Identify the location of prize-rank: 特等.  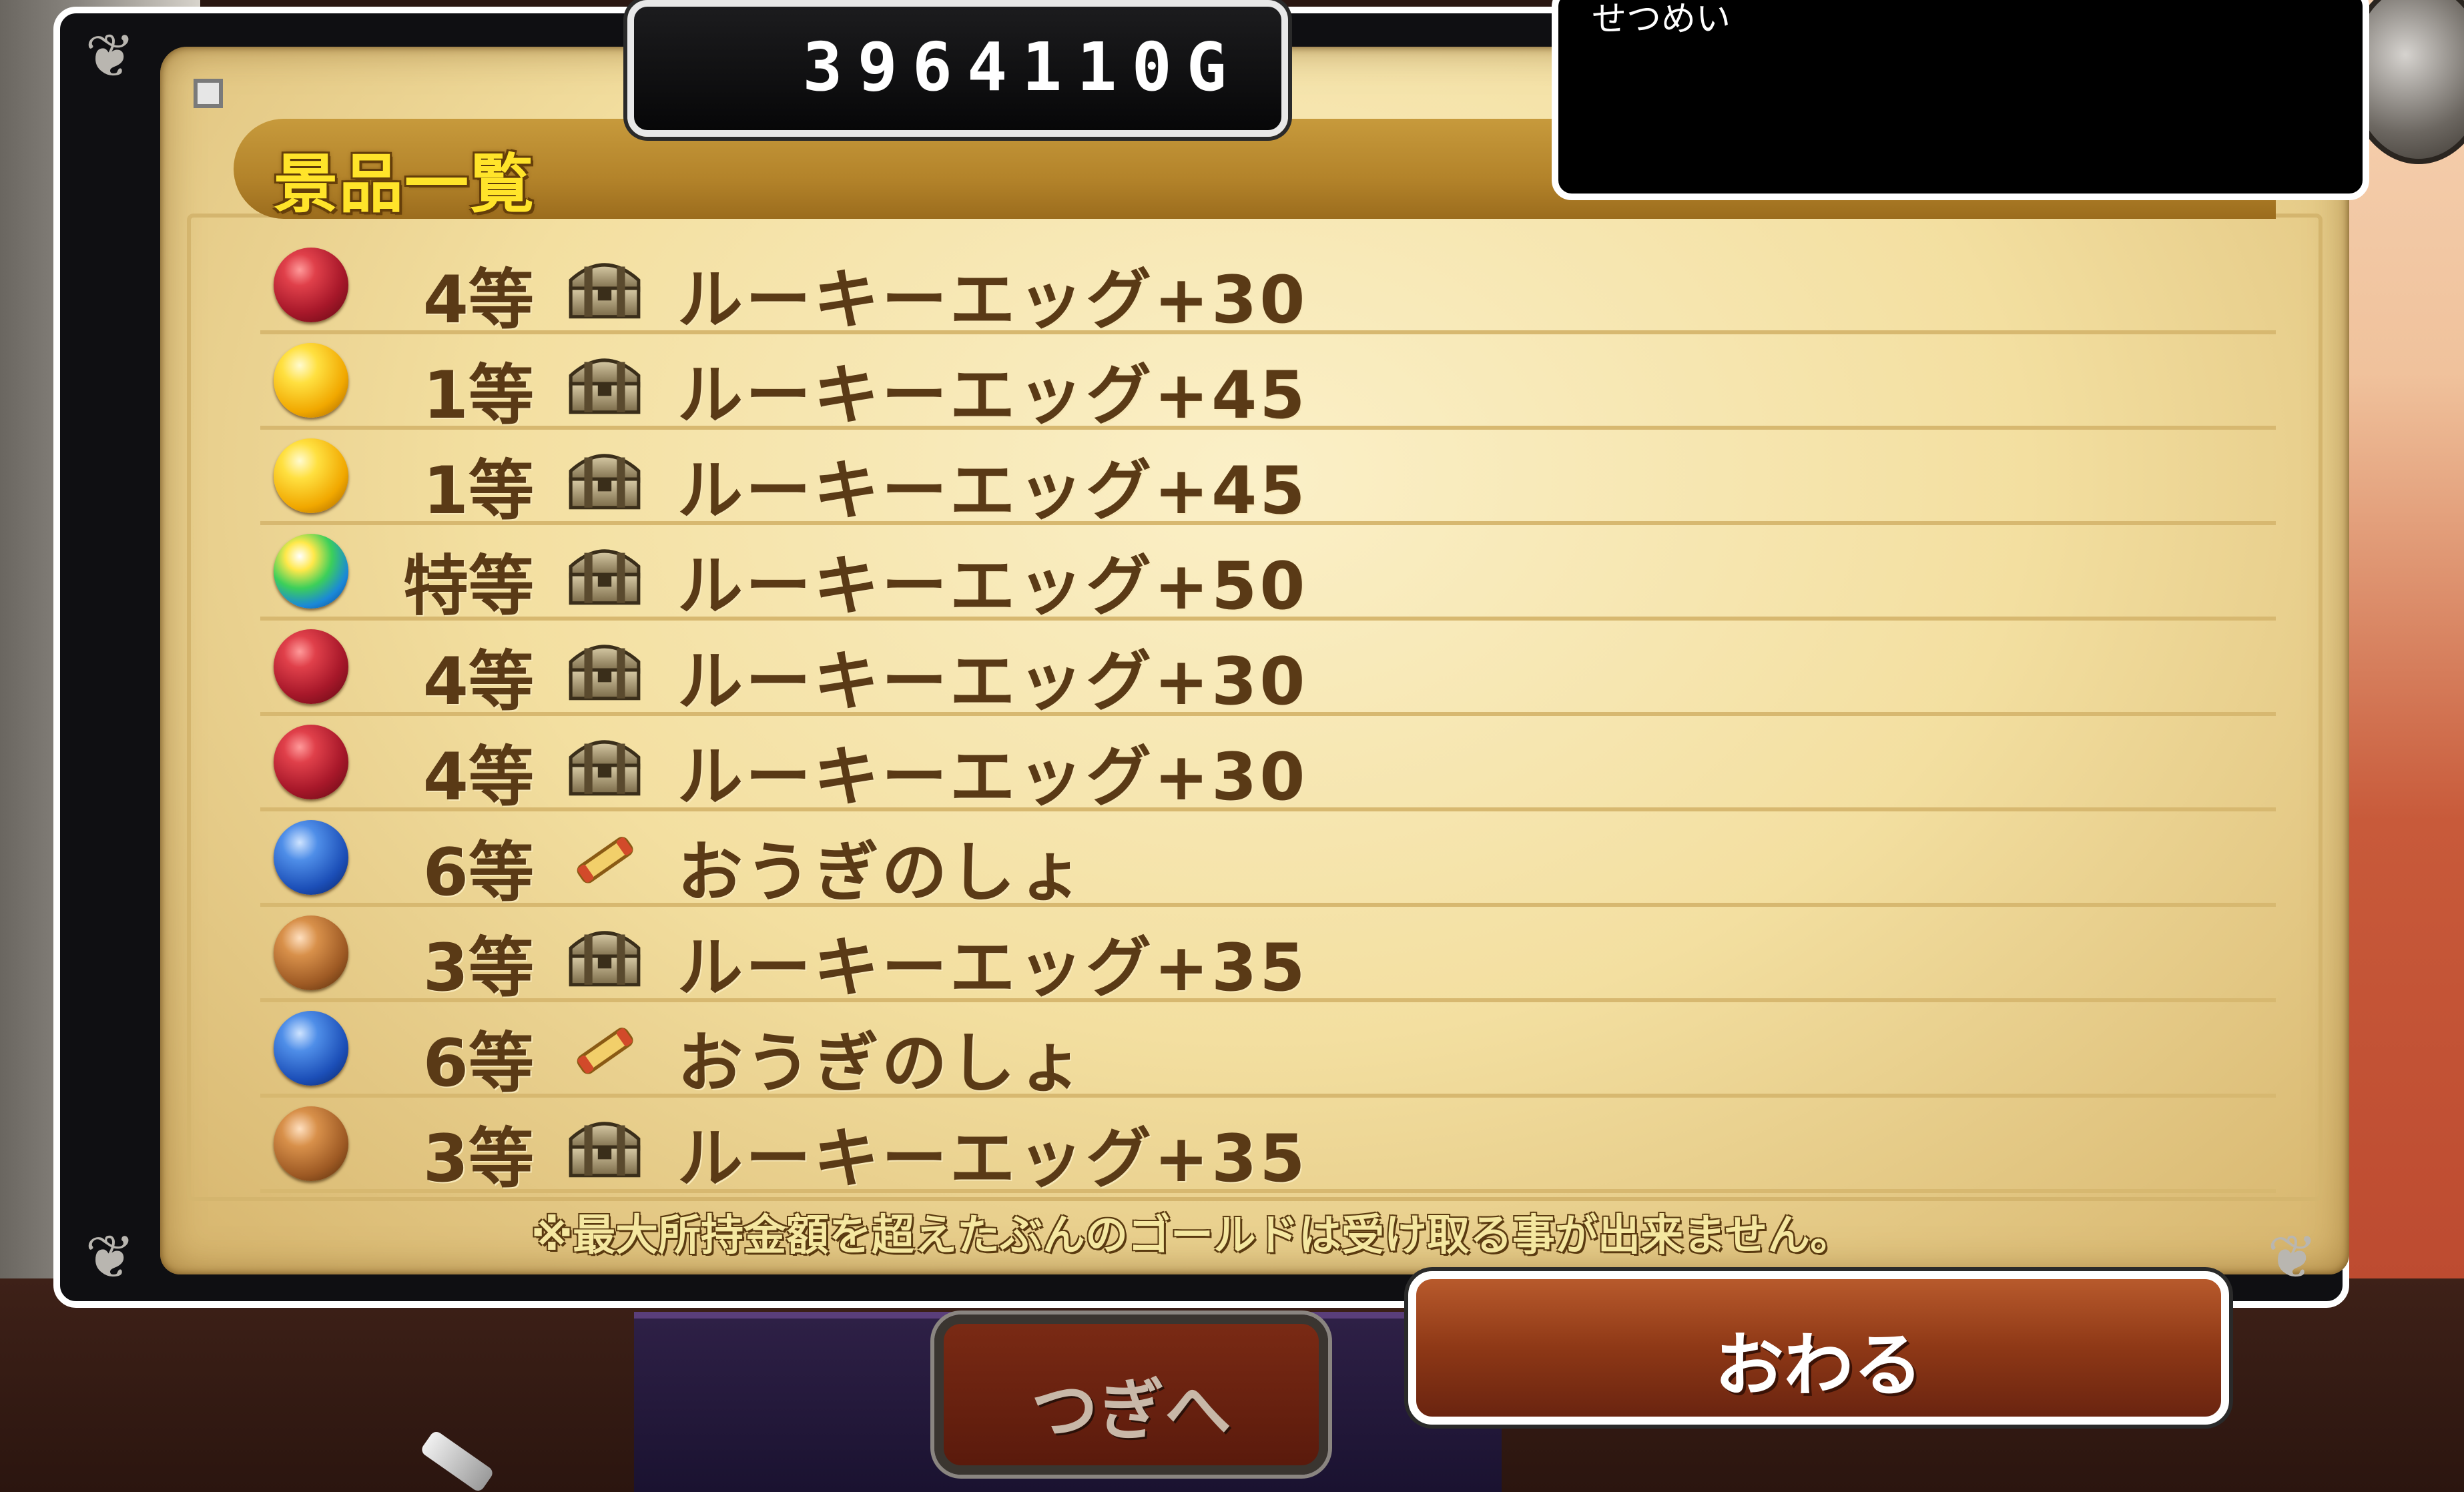
(468, 587).